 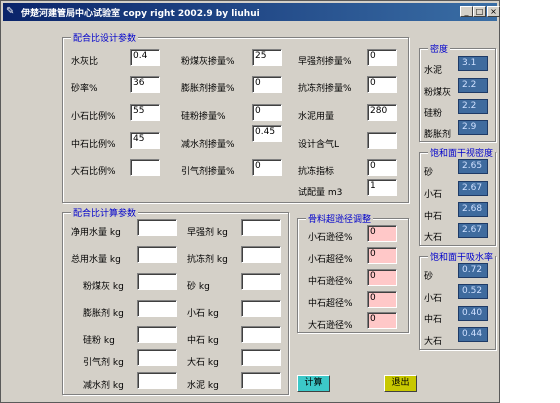 I want to click on medium-stone-kg-label: 中石 kg, so click(x=203, y=341).